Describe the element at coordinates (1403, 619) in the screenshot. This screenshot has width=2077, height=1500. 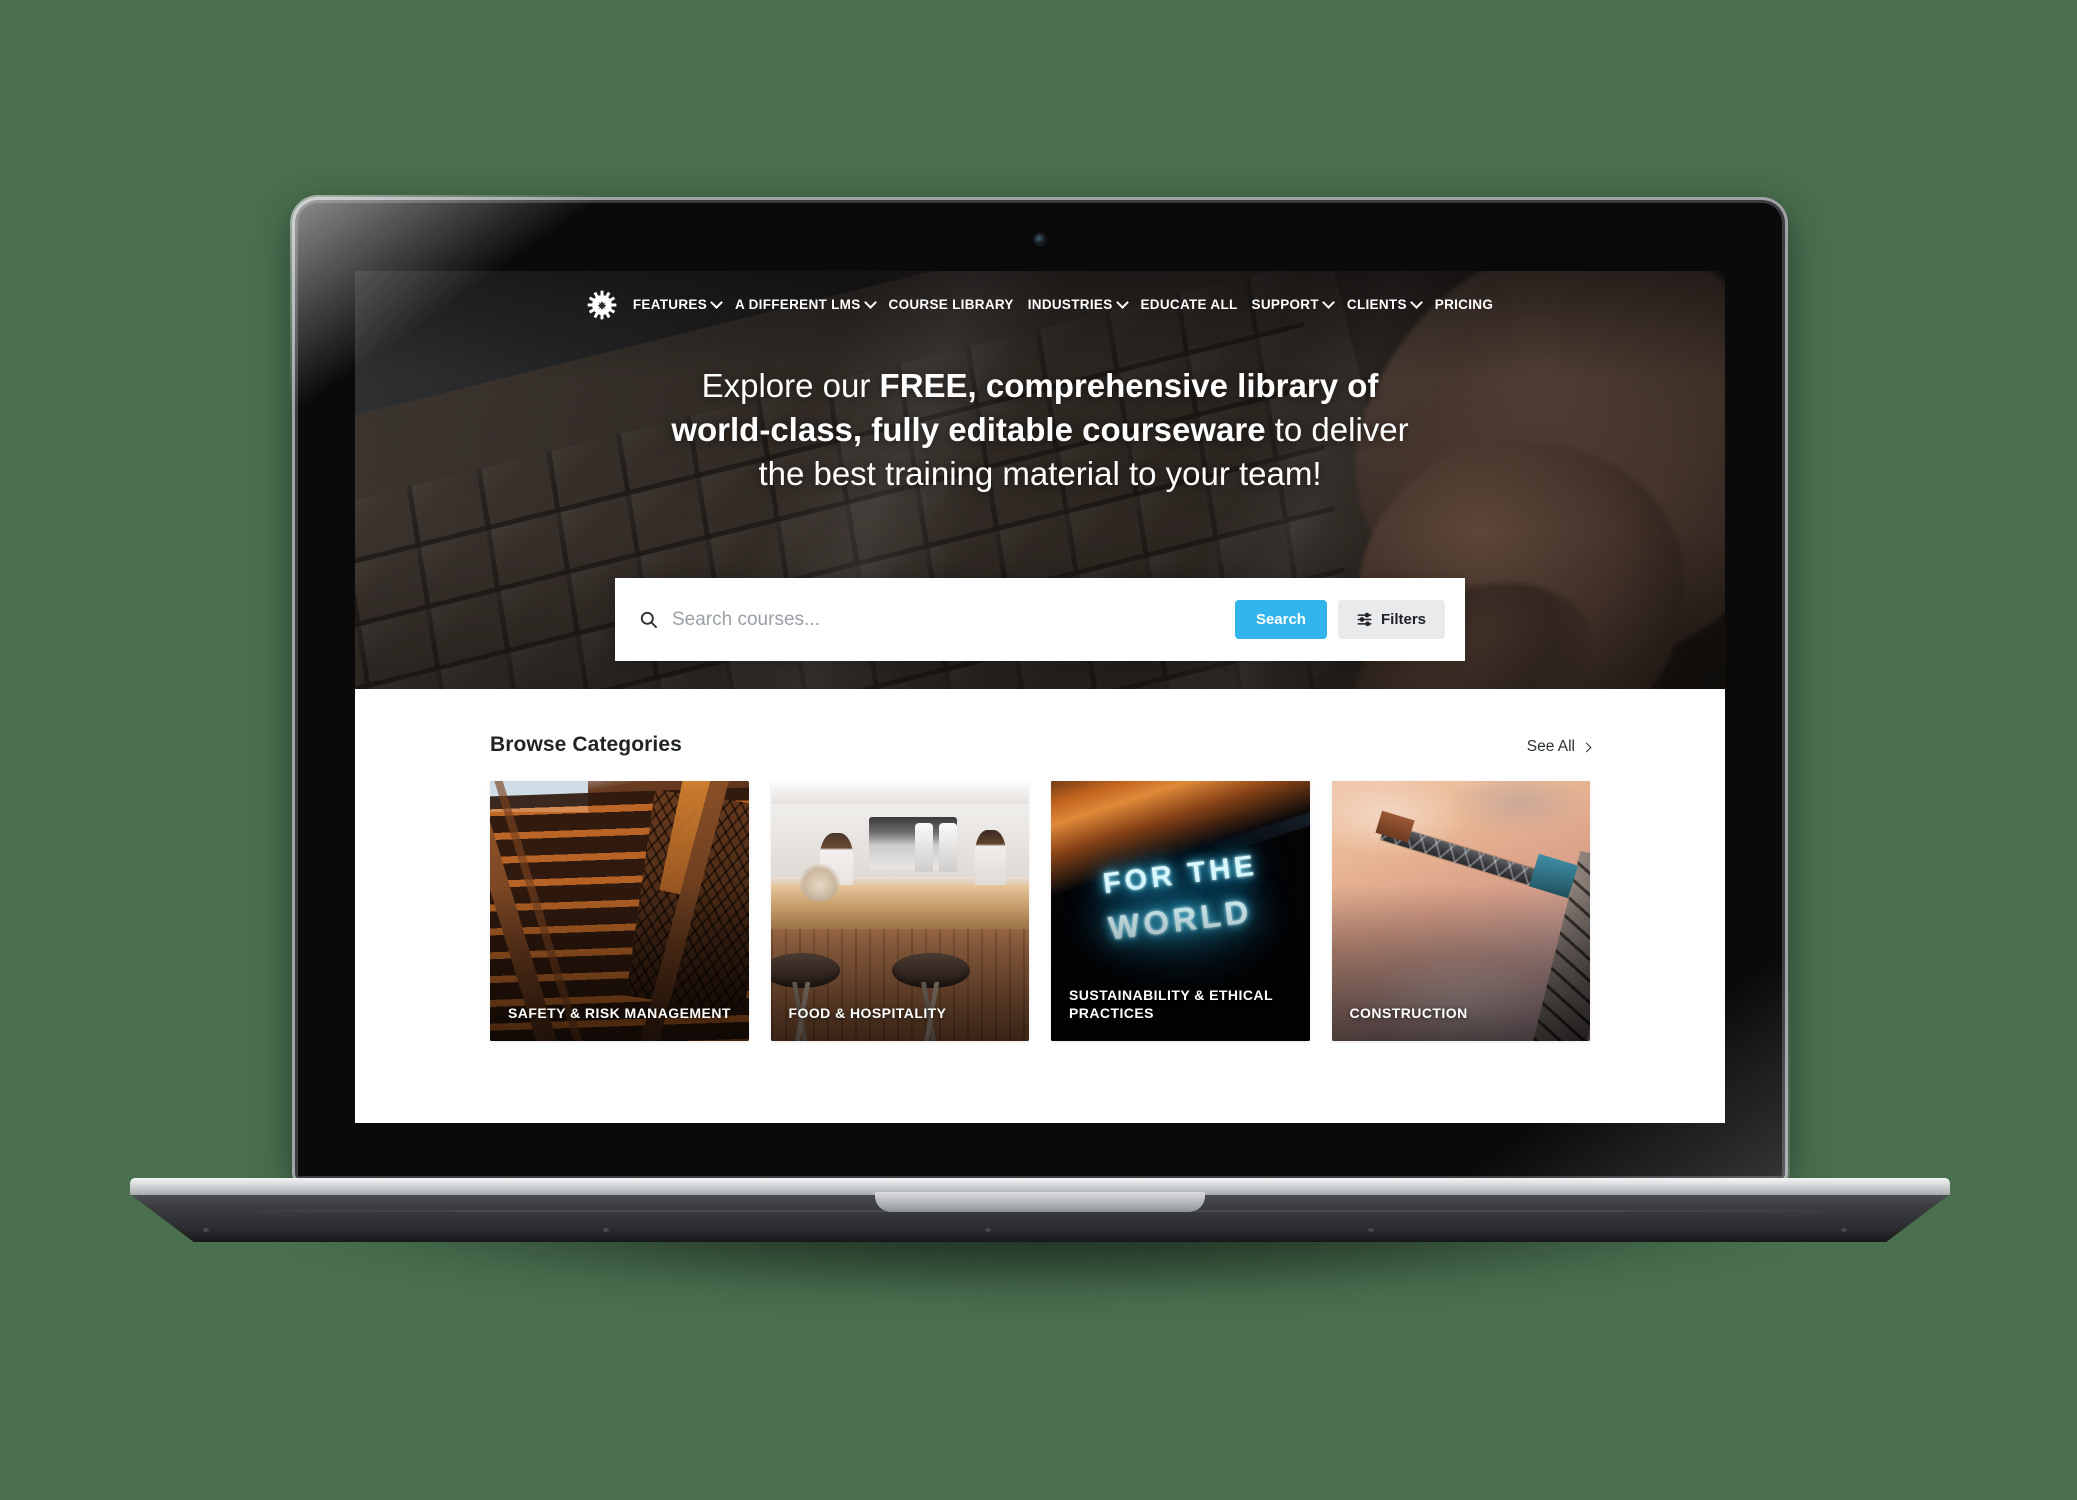
I see `filters-button-label: Filters` at that location.